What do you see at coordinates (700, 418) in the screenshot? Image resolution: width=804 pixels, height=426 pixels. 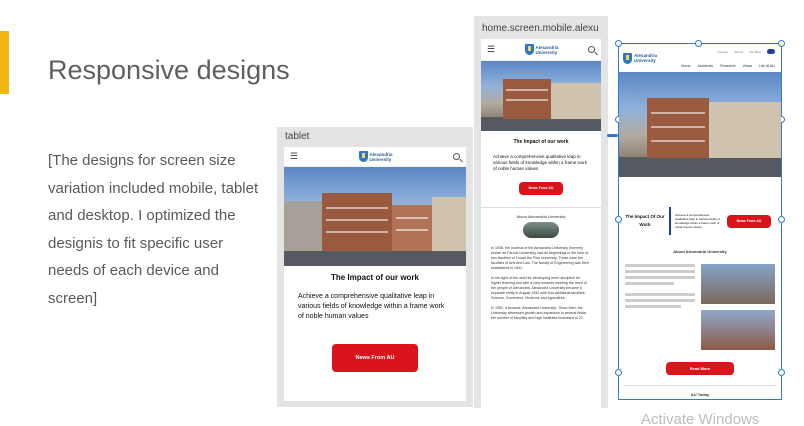 I see `windows-activation-watermark: Activate Windows` at bounding box center [700, 418].